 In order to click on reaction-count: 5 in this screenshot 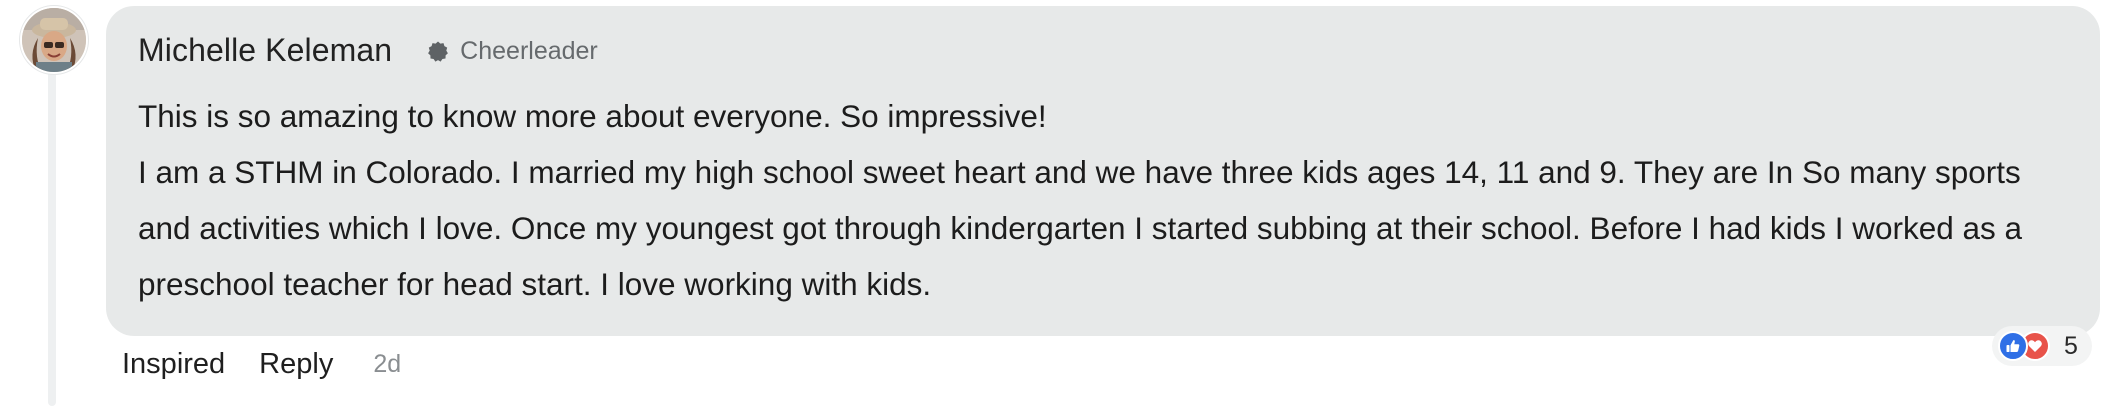, I will do `click(2071, 345)`.